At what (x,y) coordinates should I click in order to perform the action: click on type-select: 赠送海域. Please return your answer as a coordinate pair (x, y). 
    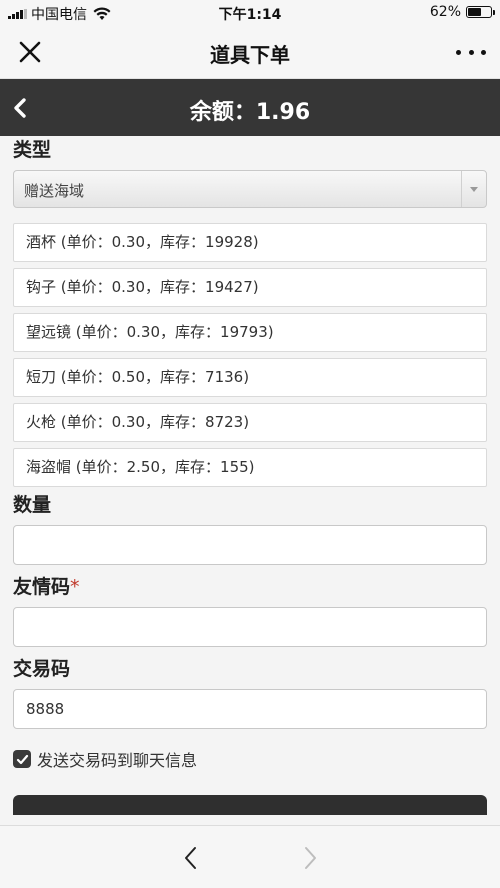
    Looking at the image, I should click on (250, 189).